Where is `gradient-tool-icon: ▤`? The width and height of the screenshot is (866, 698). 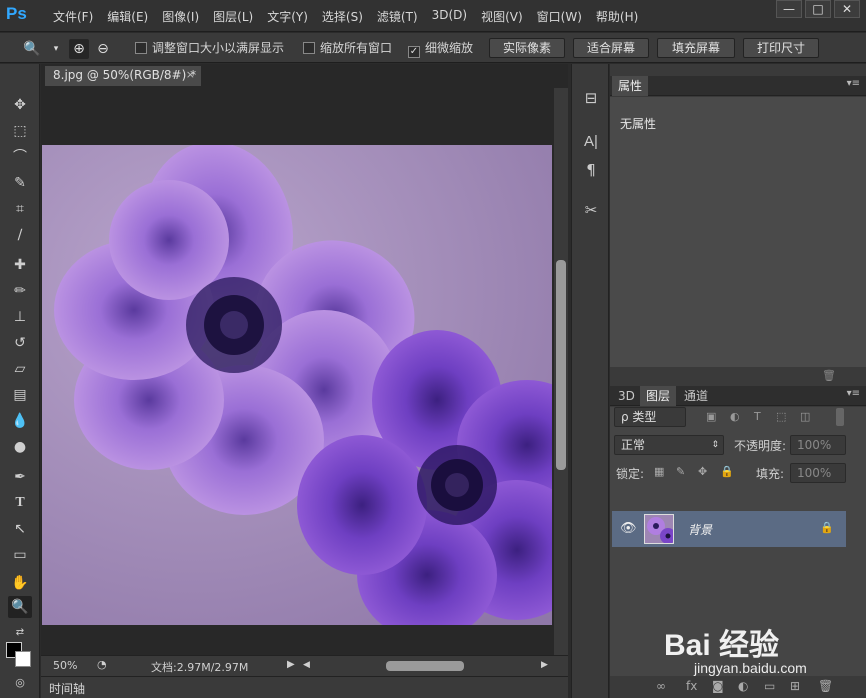
gradient-tool-icon: ▤ is located at coordinates (20, 395).